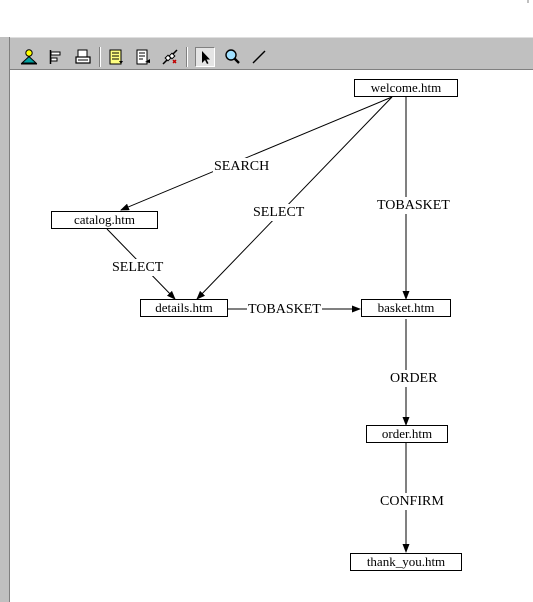 Image resolution: width=533 pixels, height=602 pixels. I want to click on node-details: details.htm, so click(184, 308).